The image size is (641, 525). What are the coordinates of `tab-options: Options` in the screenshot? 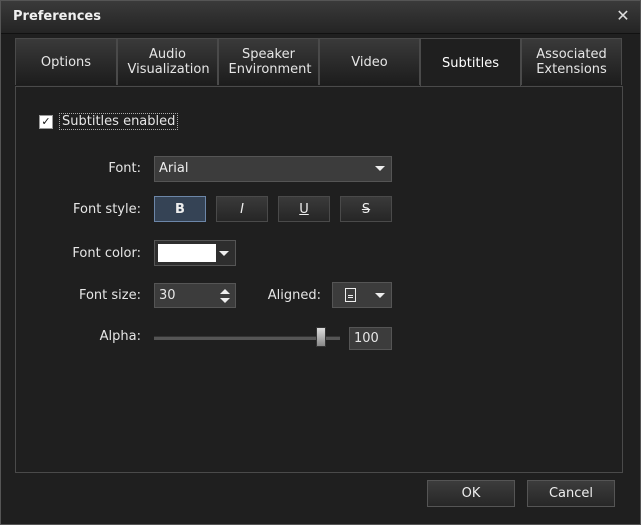 It's located at (66, 61).